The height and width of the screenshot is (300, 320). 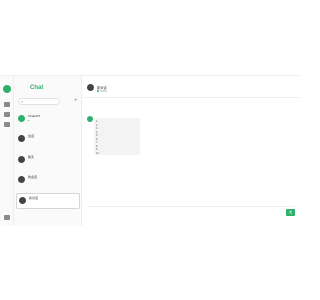 What do you see at coordinates (191, 87) in the screenshot?
I see `chat-header: 新对话 Online` at bounding box center [191, 87].